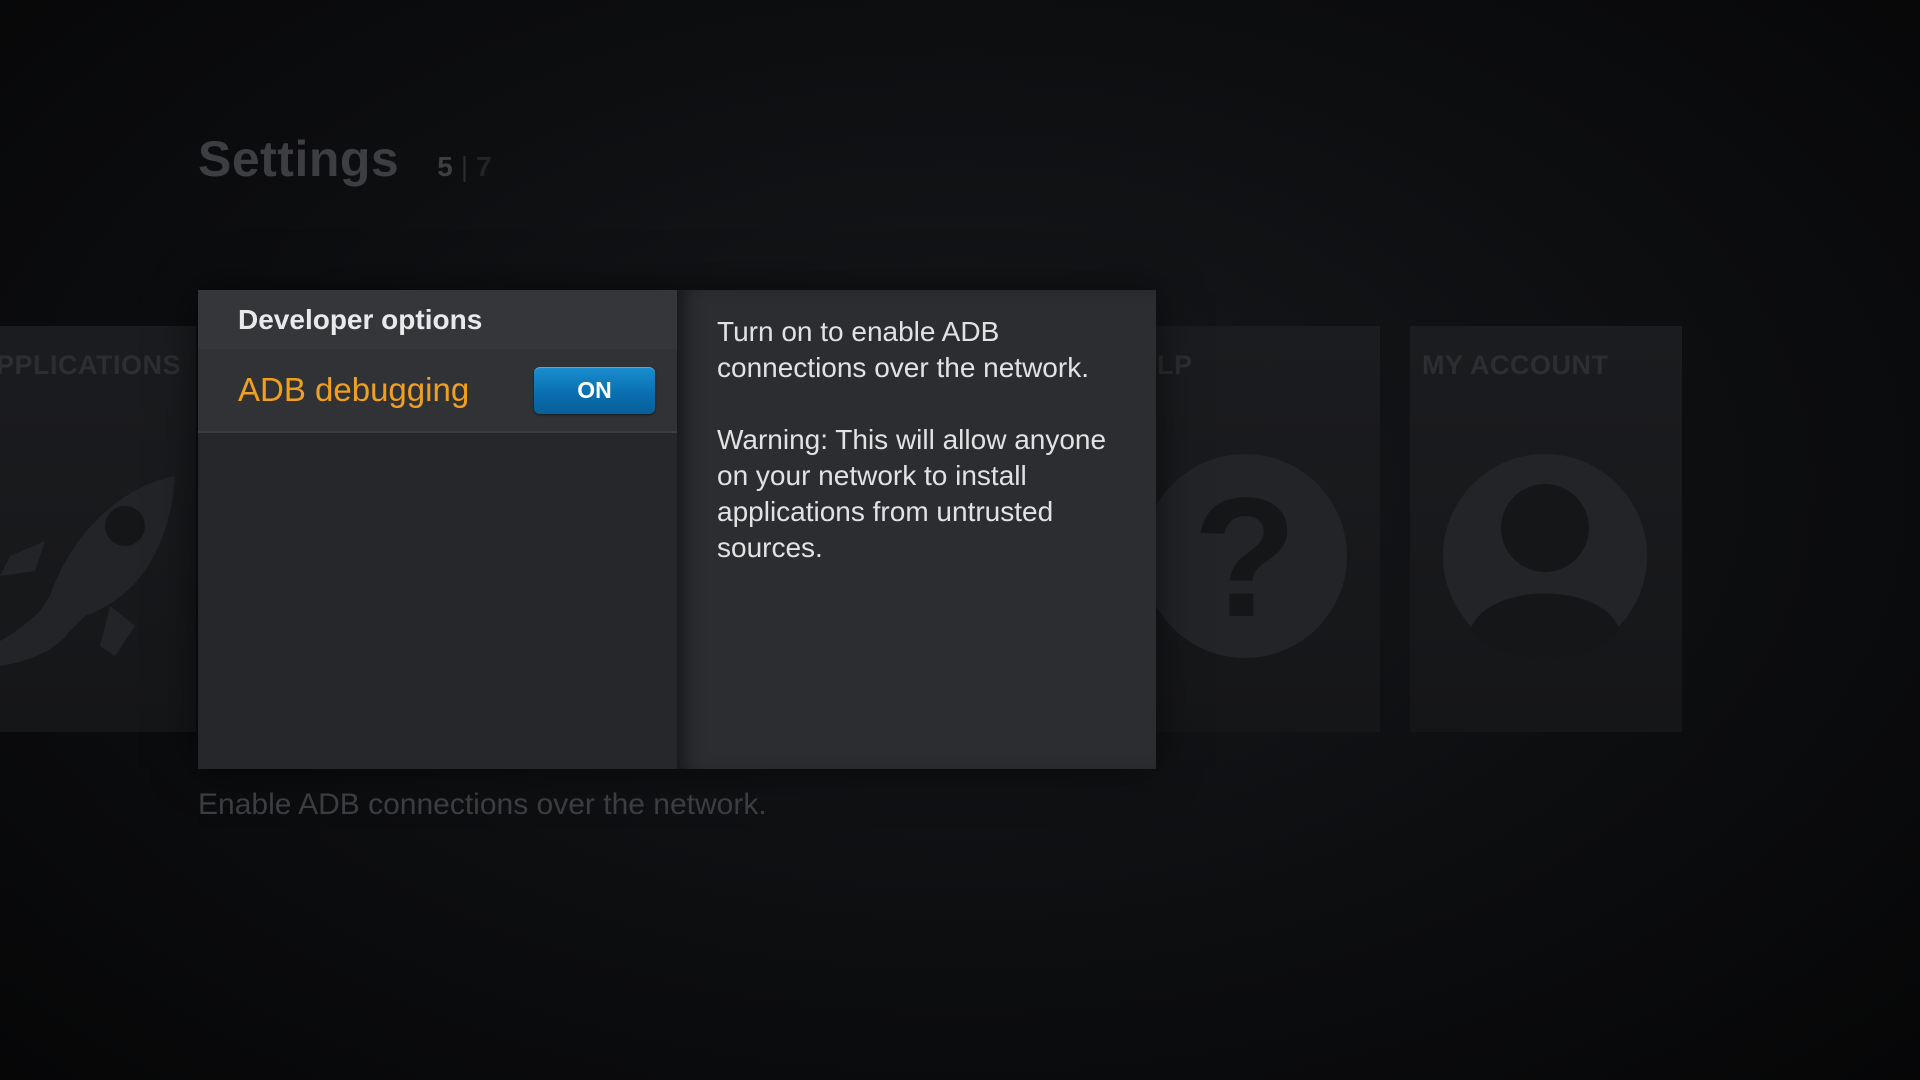  Describe the element at coordinates (437, 529) in the screenshot. I see `options-pane: Developer options ADB debugging ON` at that location.